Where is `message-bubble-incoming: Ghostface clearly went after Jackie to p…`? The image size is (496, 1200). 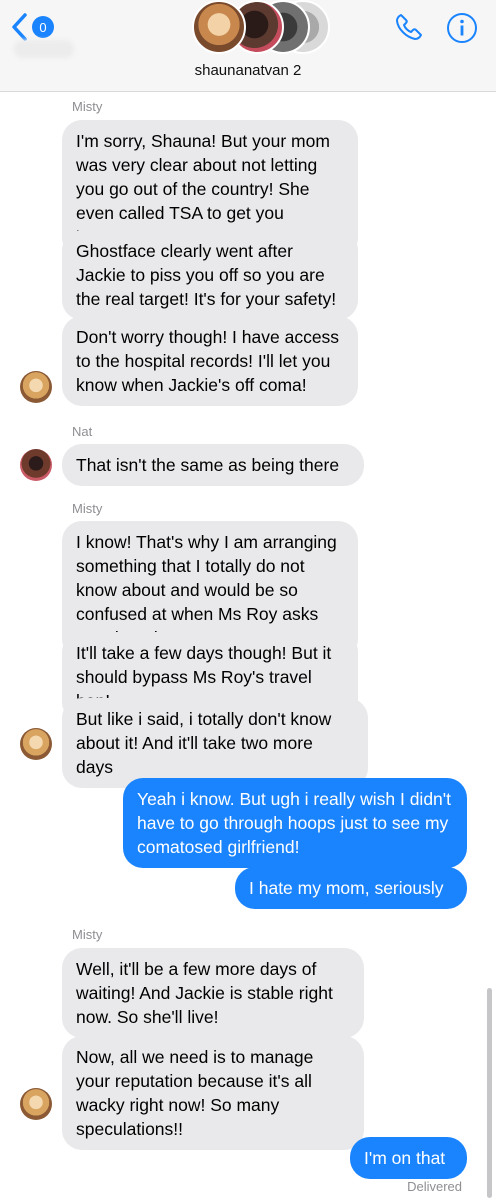 message-bubble-incoming: Ghostface clearly went after Jackie to p… is located at coordinates (210, 275).